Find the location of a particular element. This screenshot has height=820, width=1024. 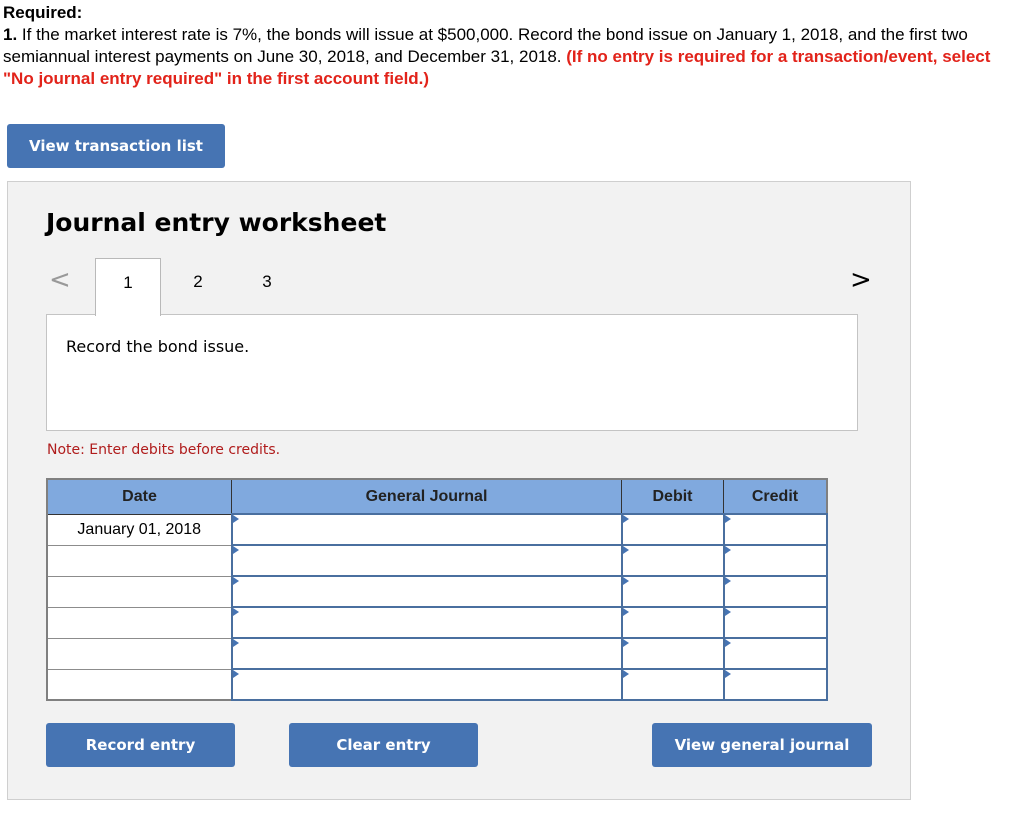

required-number: 1. is located at coordinates (10, 34).